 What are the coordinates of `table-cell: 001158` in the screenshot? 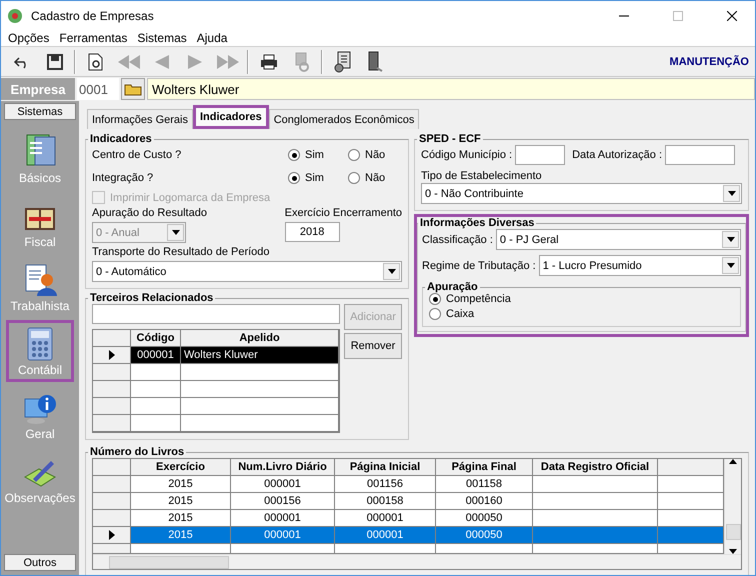 It's located at (484, 484).